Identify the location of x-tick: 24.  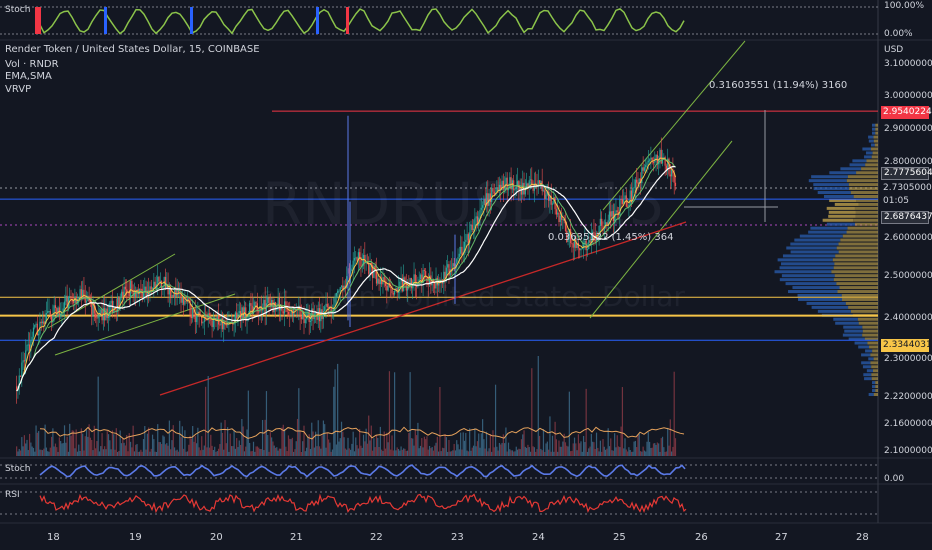
(538, 537).